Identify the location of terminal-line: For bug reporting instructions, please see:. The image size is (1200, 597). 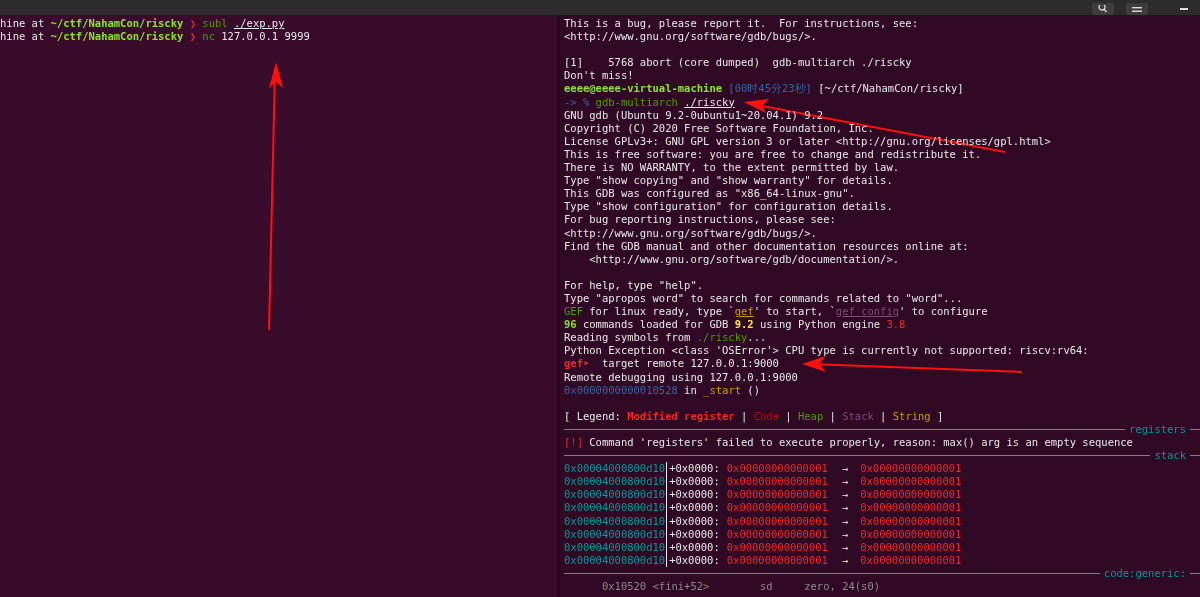
(700, 220).